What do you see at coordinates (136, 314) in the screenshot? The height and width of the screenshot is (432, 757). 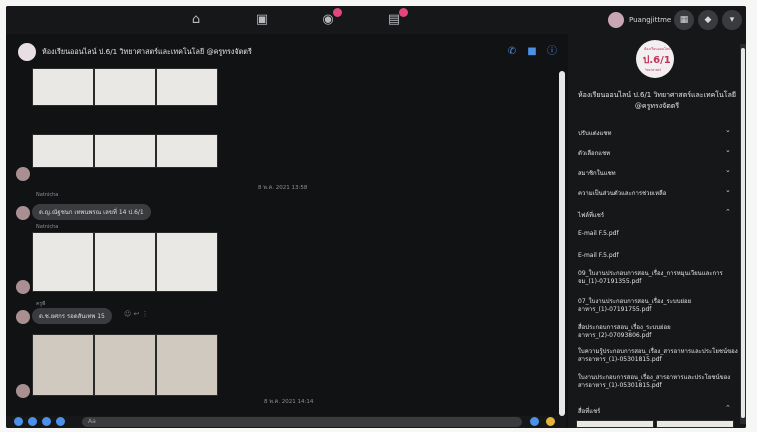 I see `reaction-icon: ☺ ↩ ⋮` at bounding box center [136, 314].